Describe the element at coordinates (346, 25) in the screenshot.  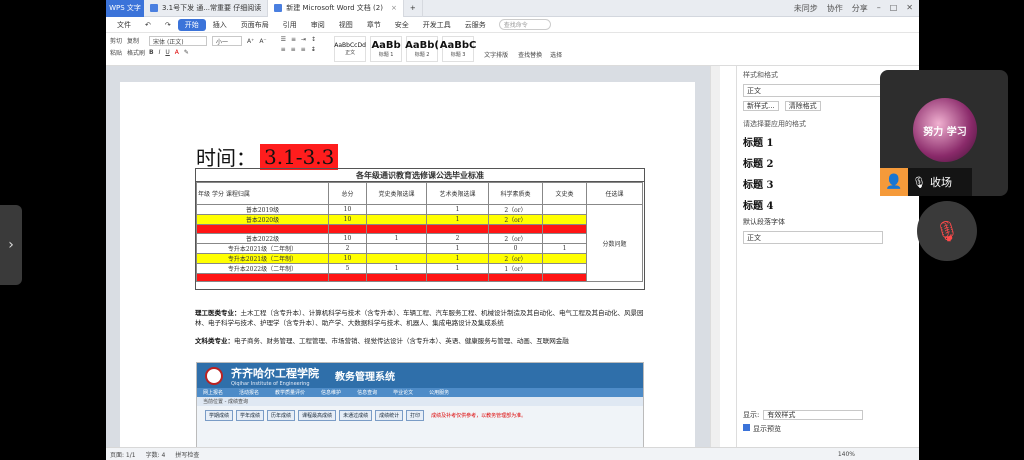
I see `menu-view: 视图` at that location.